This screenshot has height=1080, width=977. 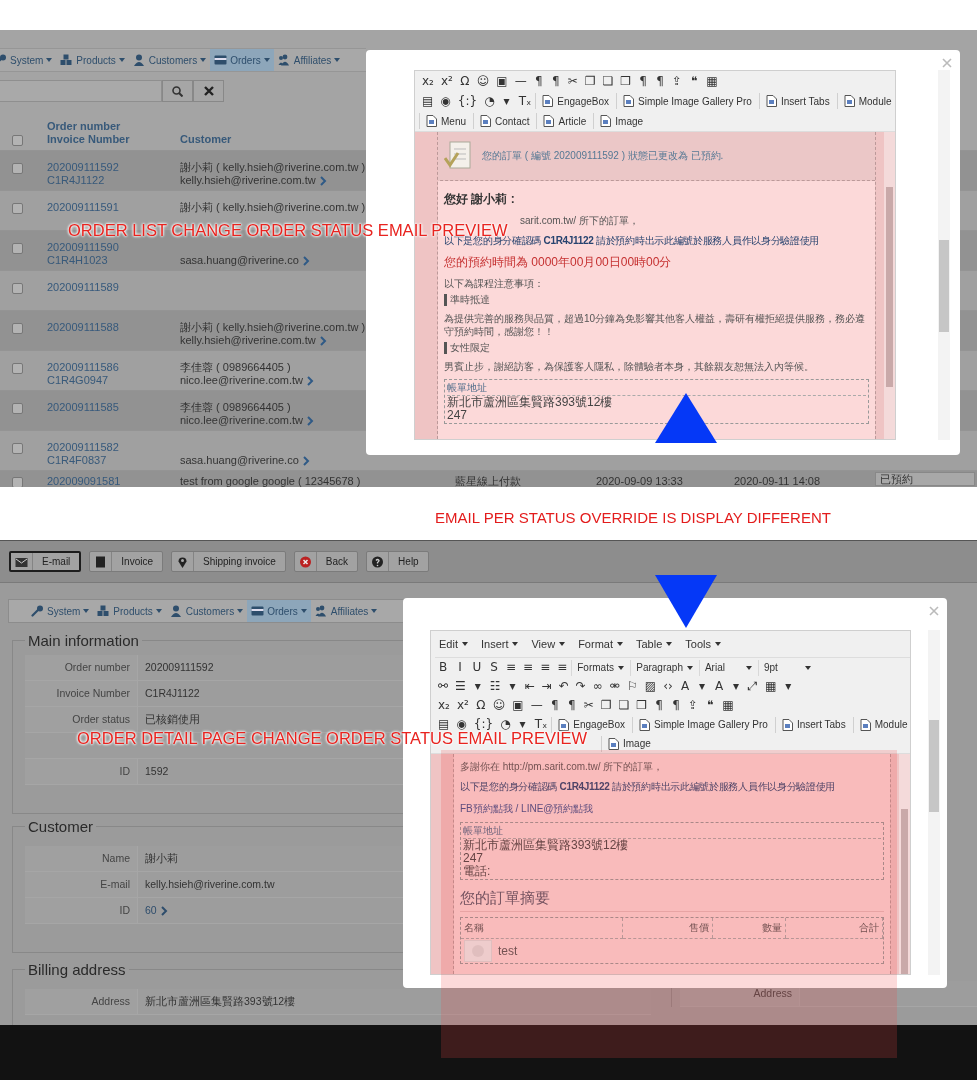 What do you see at coordinates (525, 101) in the screenshot?
I see `toolbar-button: Tₓ` at bounding box center [525, 101].